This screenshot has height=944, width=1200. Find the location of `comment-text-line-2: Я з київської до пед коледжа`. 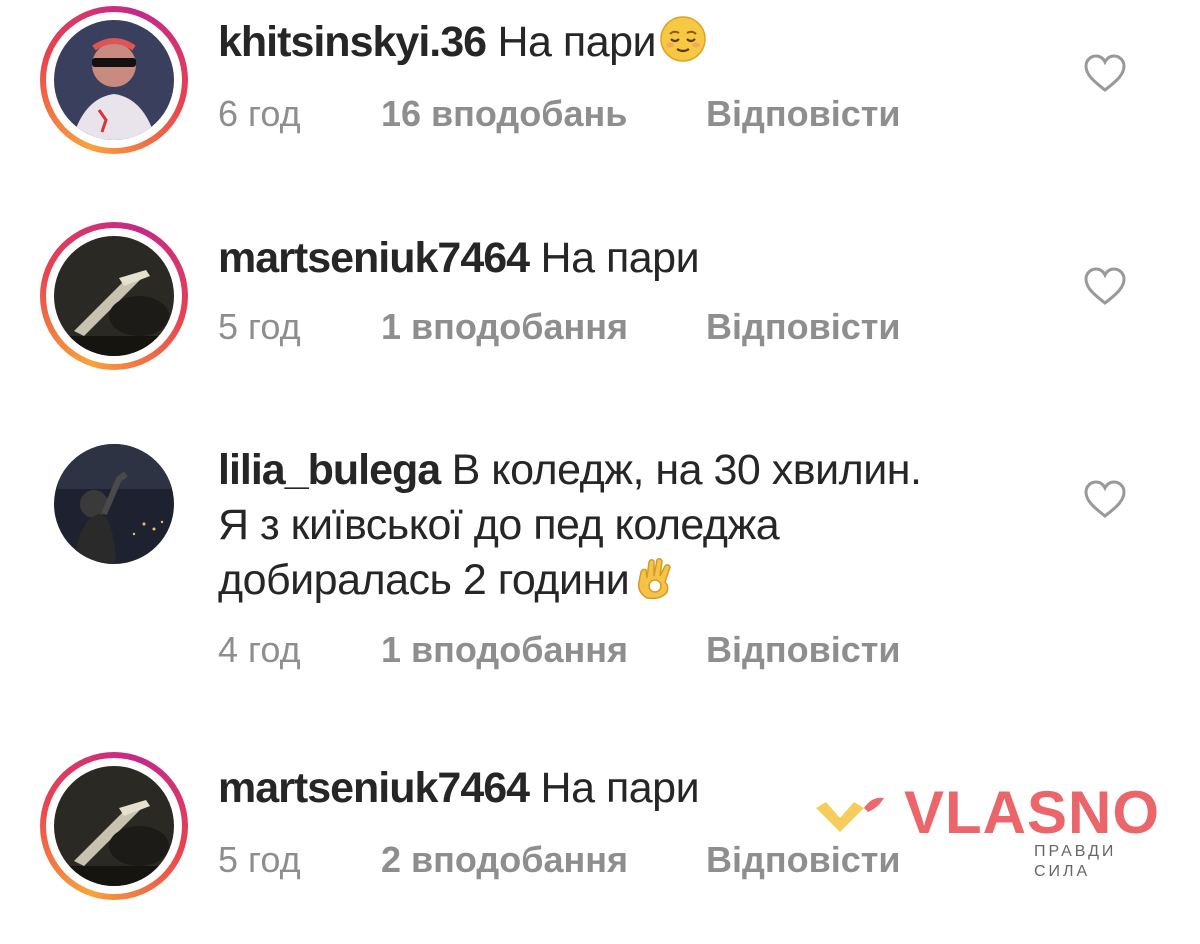

comment-text-line-2: Я з київської до пед коледжа is located at coordinates (499, 525).